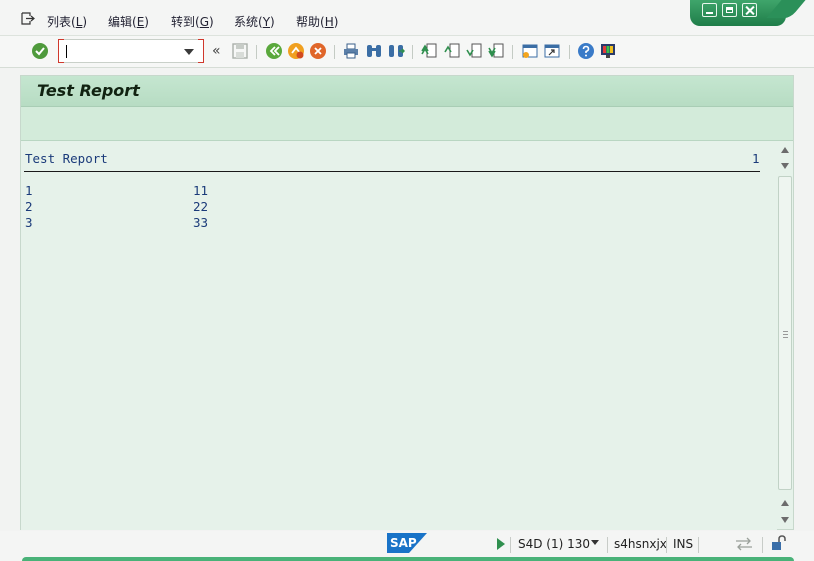 This screenshot has height=561, width=814. I want to click on page-number: 1, so click(756, 158).